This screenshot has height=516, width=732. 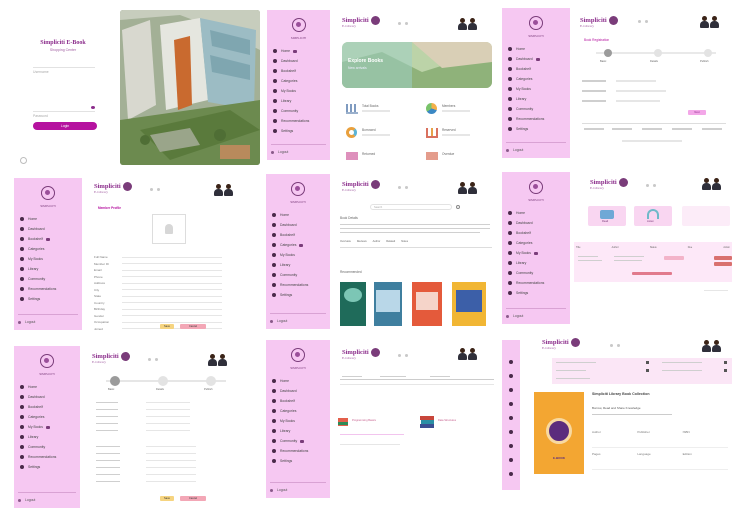 I want to click on books-icon, so click(x=511, y=418).